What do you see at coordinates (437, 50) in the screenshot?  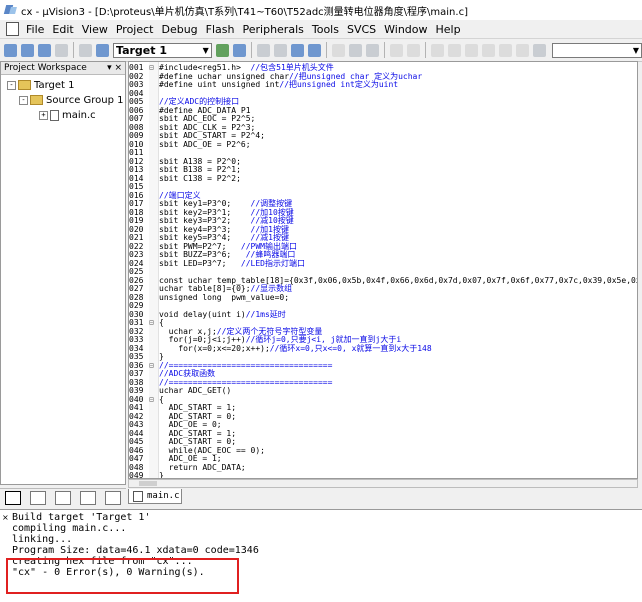 I see `indent-icon` at bounding box center [437, 50].